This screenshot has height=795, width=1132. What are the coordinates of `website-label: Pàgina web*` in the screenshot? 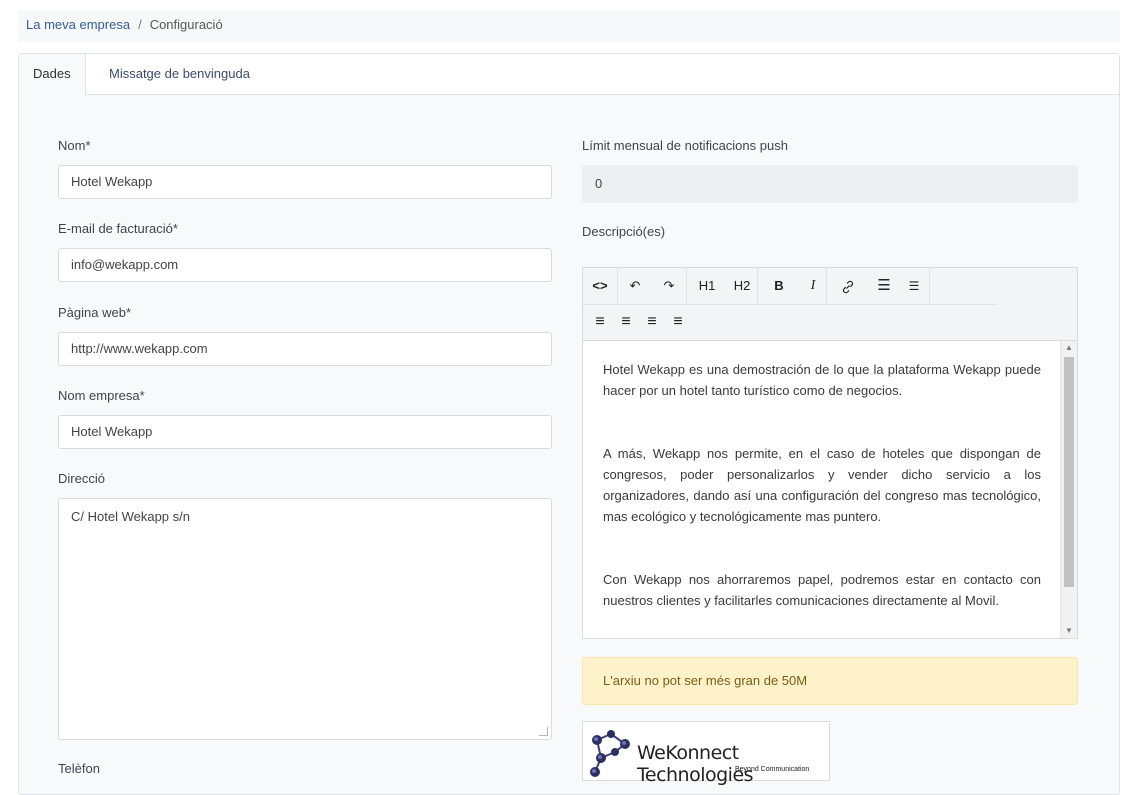 It's located at (94, 312).